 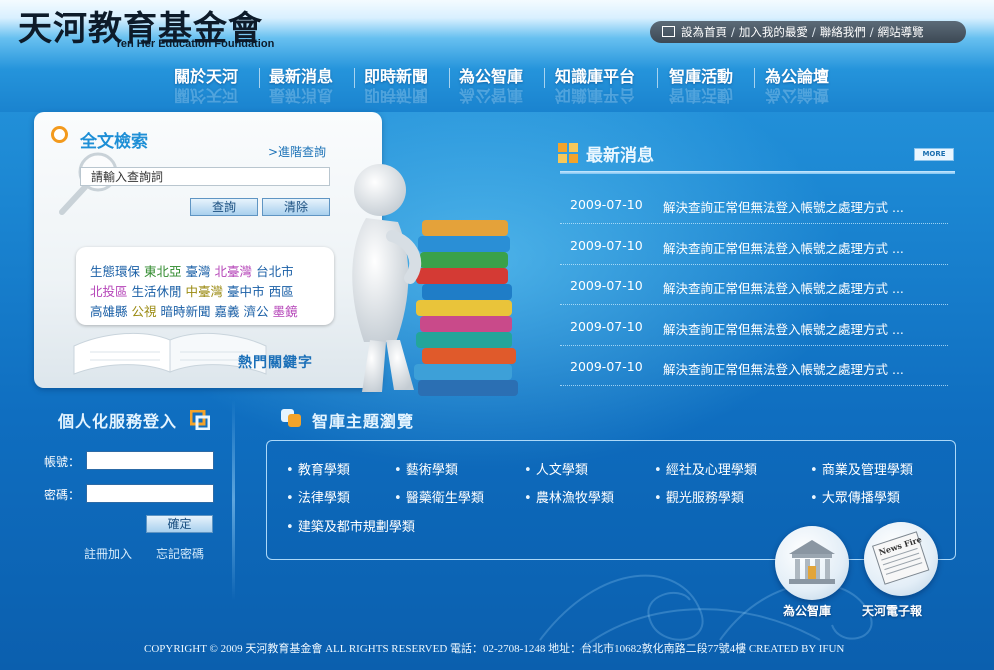 I want to click on topics-icon, so click(x=291, y=418).